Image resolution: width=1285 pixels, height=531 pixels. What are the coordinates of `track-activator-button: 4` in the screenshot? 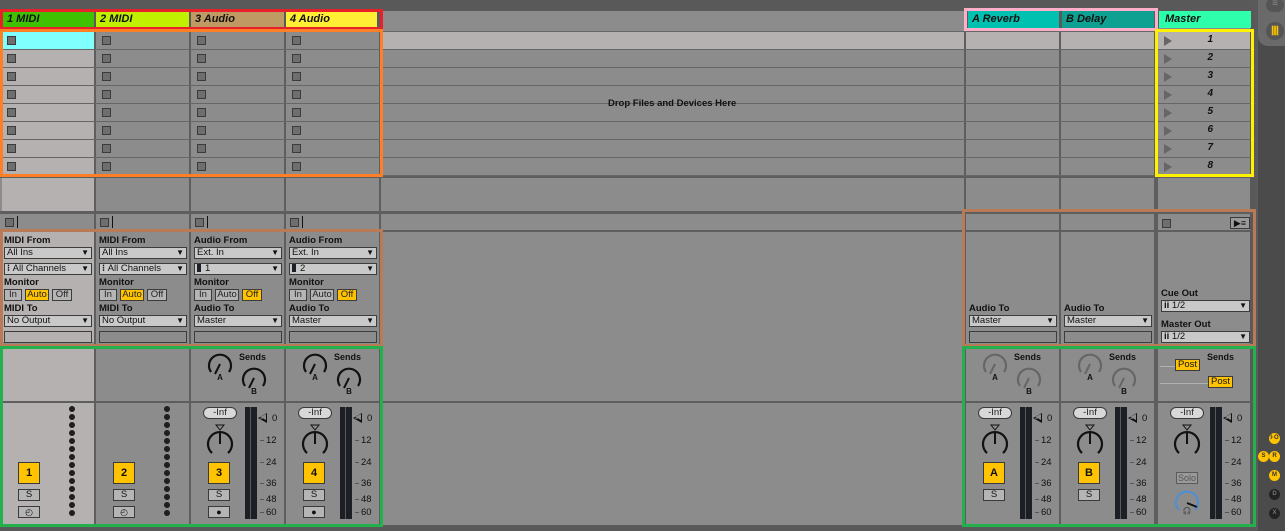 It's located at (314, 473).